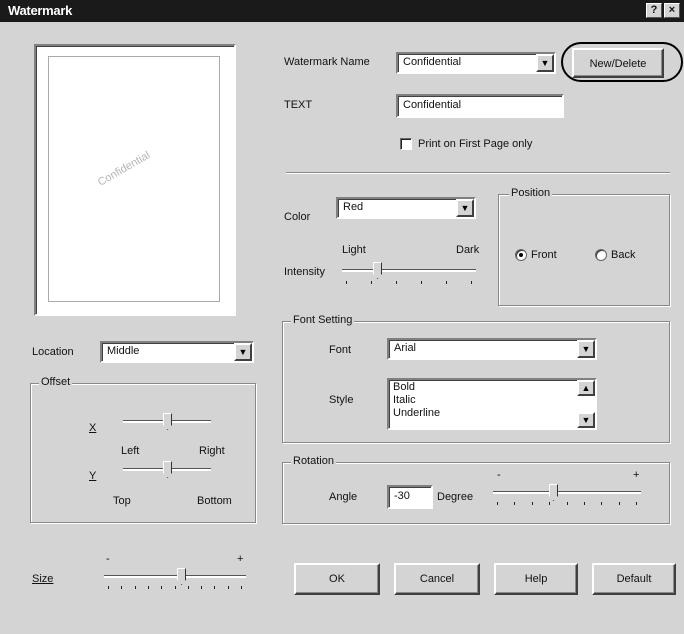 This screenshot has width=684, height=634. Describe the element at coordinates (304, 272) in the screenshot. I see `intensity-label: Intensity` at that location.